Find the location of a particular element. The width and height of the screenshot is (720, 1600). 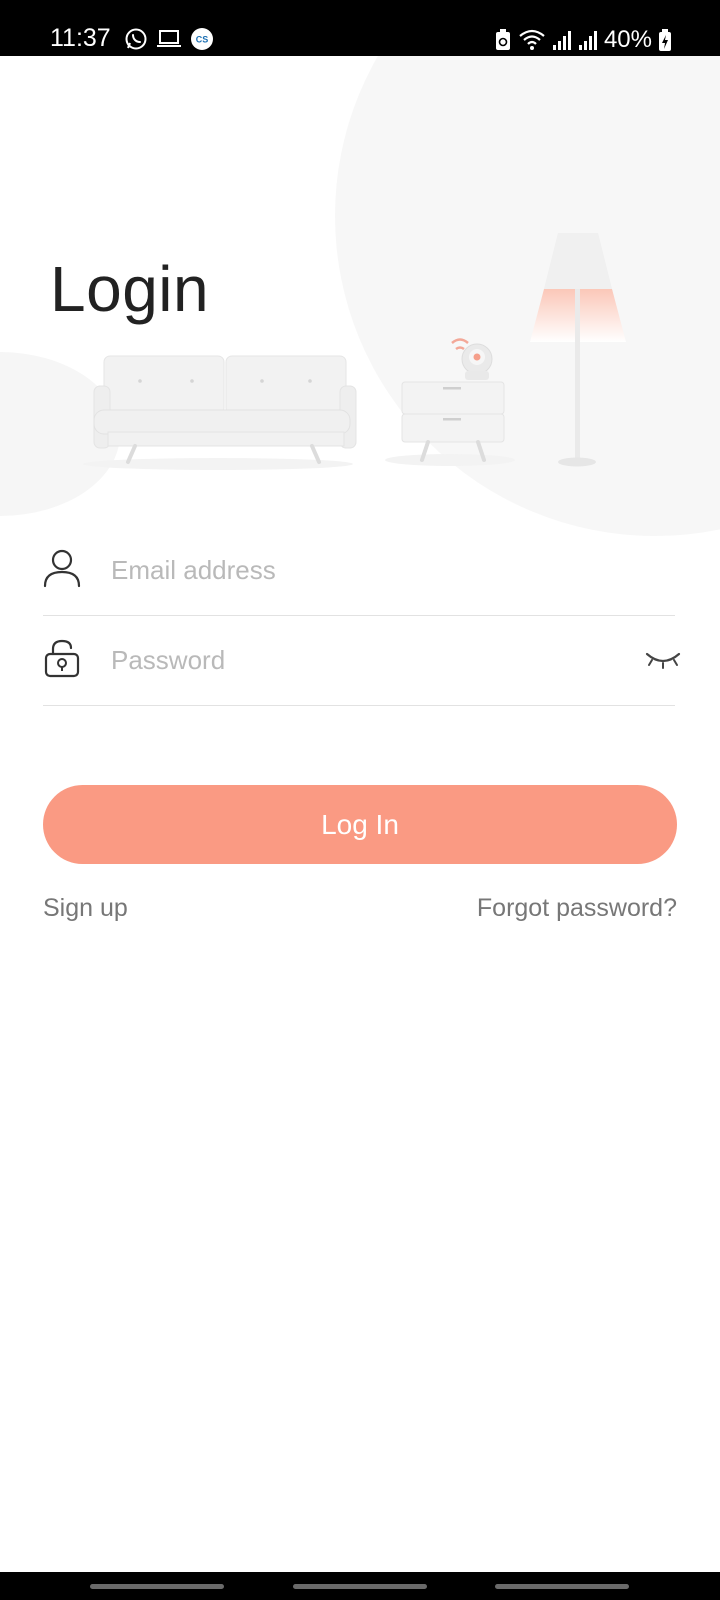

battery-percent: 40% is located at coordinates (627, 39).